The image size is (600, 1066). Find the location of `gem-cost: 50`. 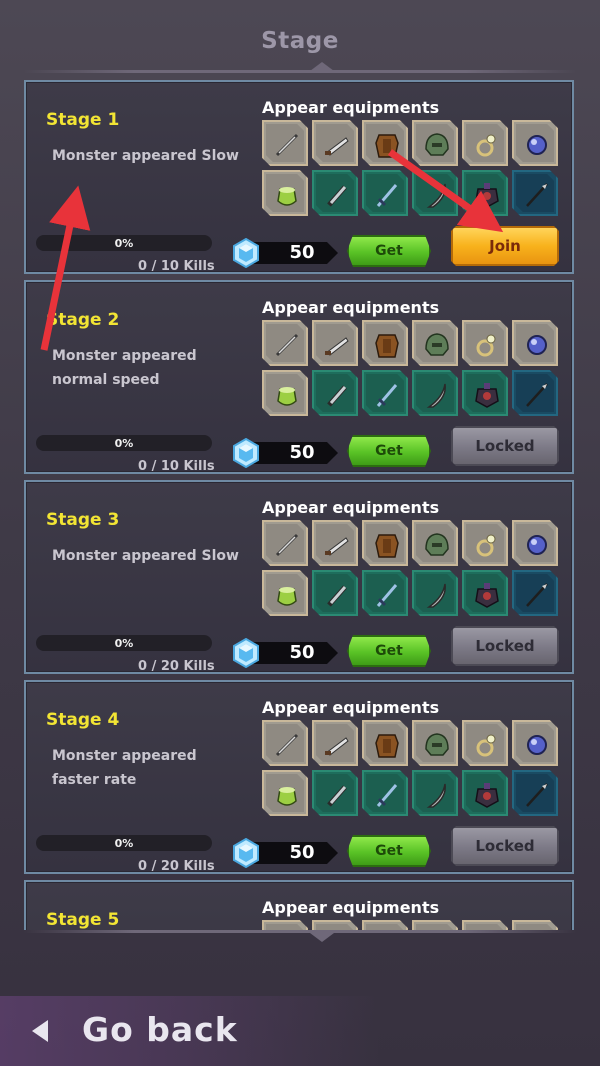

gem-cost: 50 is located at coordinates (288, 853).